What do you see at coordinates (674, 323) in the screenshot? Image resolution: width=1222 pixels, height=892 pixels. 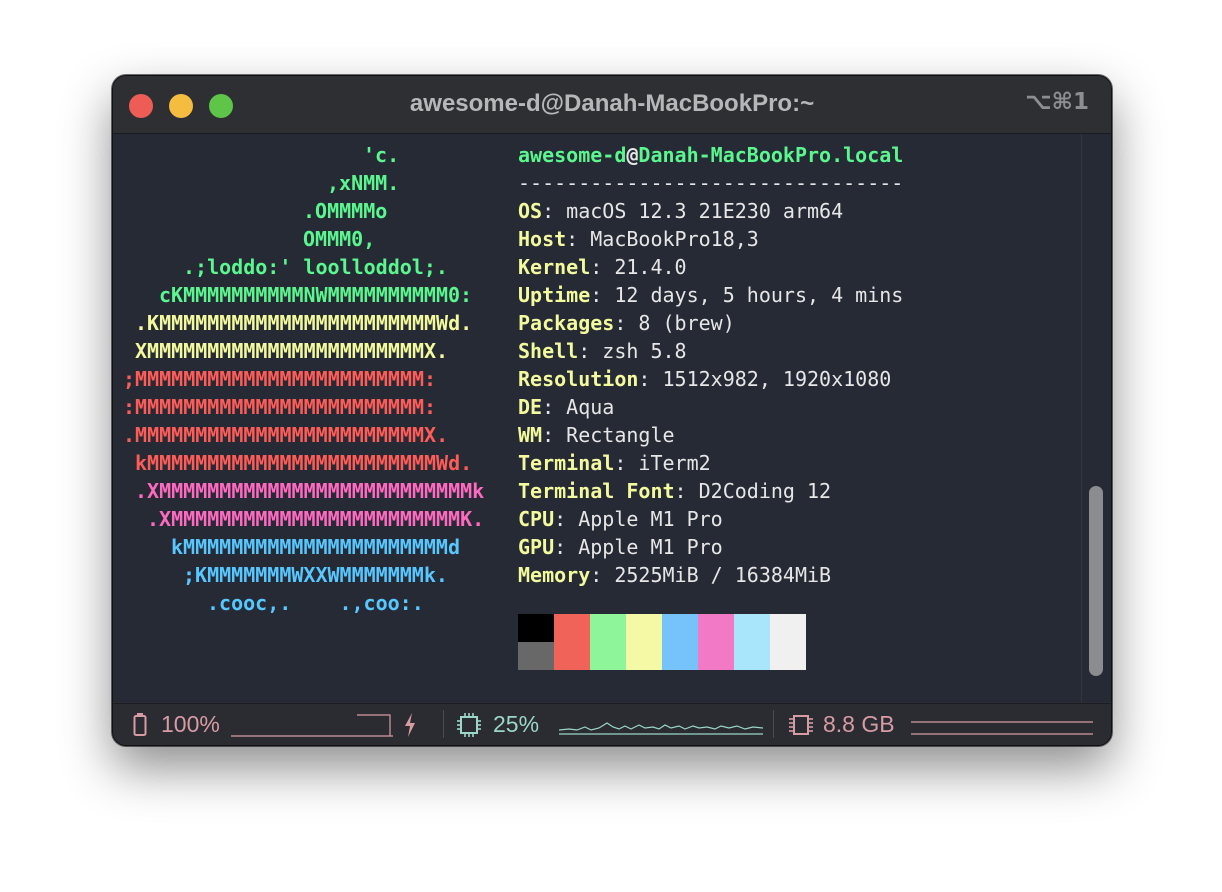 I see `info-value: : 8 (brew)` at bounding box center [674, 323].